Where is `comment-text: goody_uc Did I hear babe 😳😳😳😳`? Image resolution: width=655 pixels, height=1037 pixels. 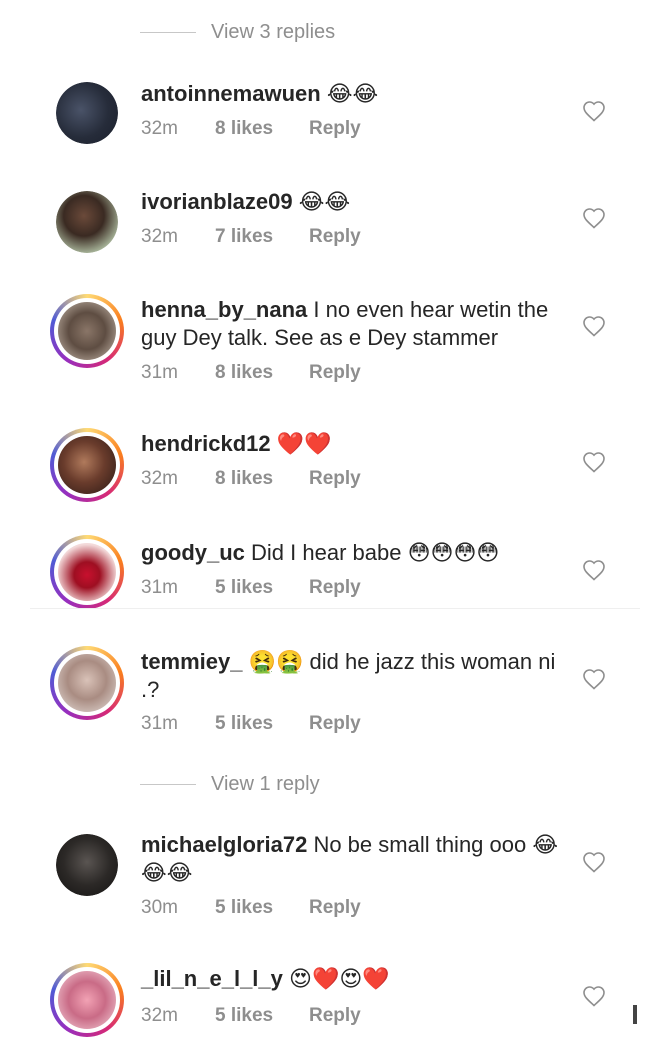
comment-text: goody_uc Did I hear babe 😳😳😳😳 is located at coordinates (351, 553).